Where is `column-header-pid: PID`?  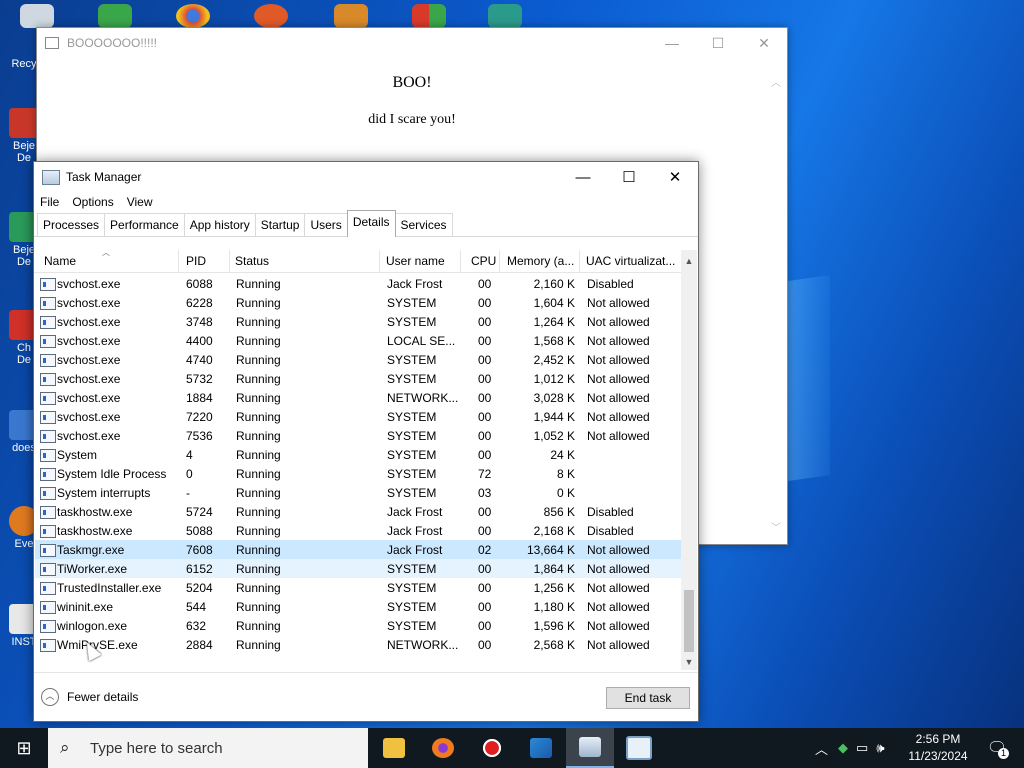 column-header-pid: PID is located at coordinates (196, 261).